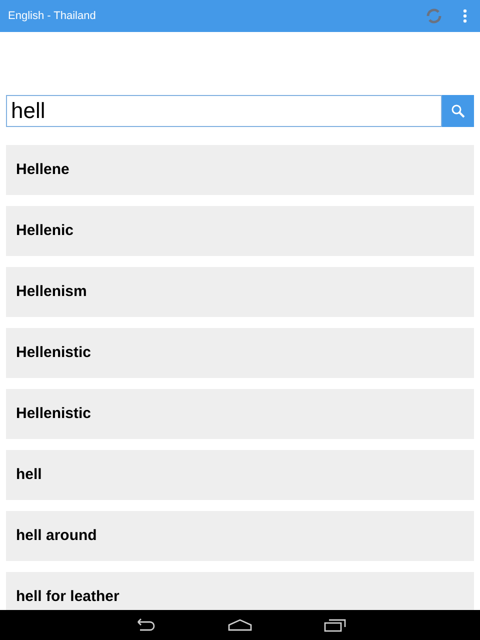 The height and width of the screenshot is (640, 480). I want to click on result-item: Hellene, so click(240, 170).